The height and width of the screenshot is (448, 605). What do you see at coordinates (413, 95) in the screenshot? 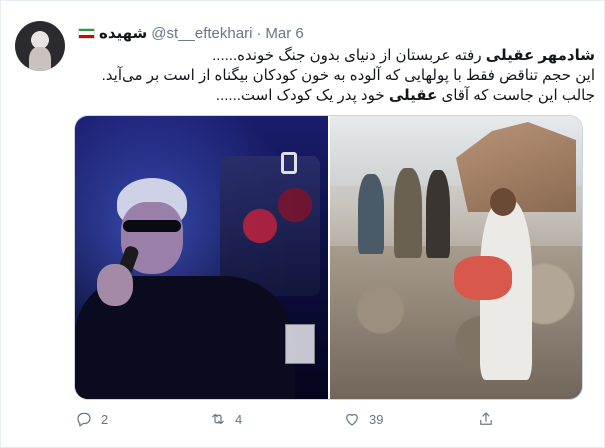
I see `tweet-line-3-bold: عقیلی` at bounding box center [413, 95].